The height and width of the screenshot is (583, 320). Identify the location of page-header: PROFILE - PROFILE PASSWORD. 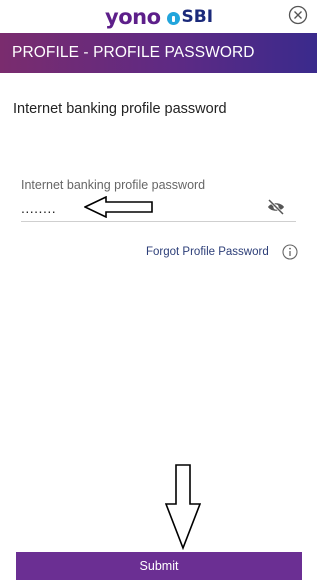
(158, 53).